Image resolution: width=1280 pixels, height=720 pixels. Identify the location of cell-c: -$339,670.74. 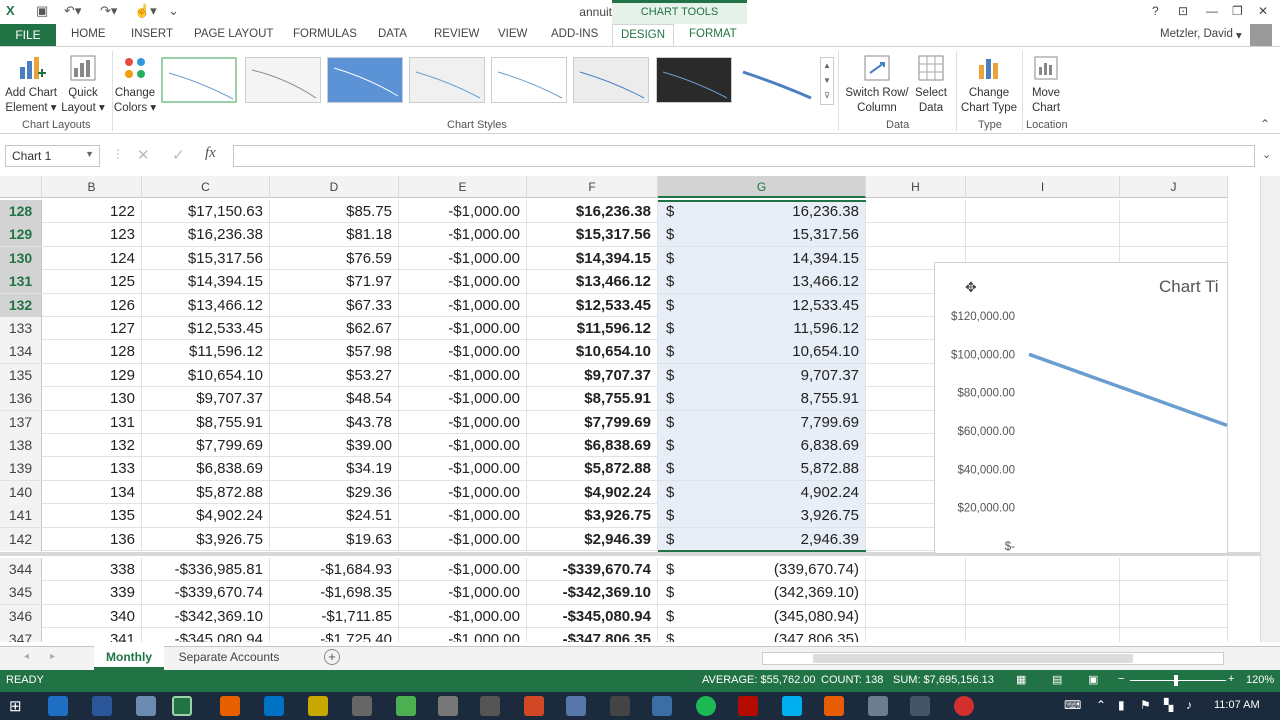
(206, 593).